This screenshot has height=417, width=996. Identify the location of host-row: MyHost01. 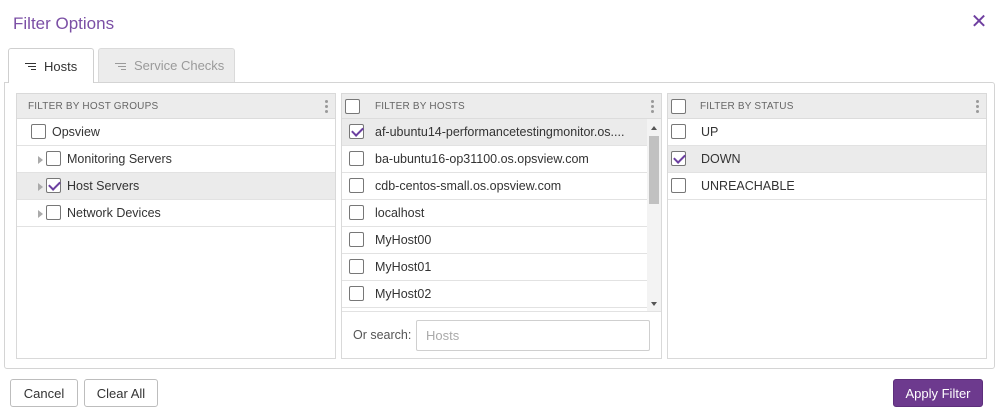
(494, 267).